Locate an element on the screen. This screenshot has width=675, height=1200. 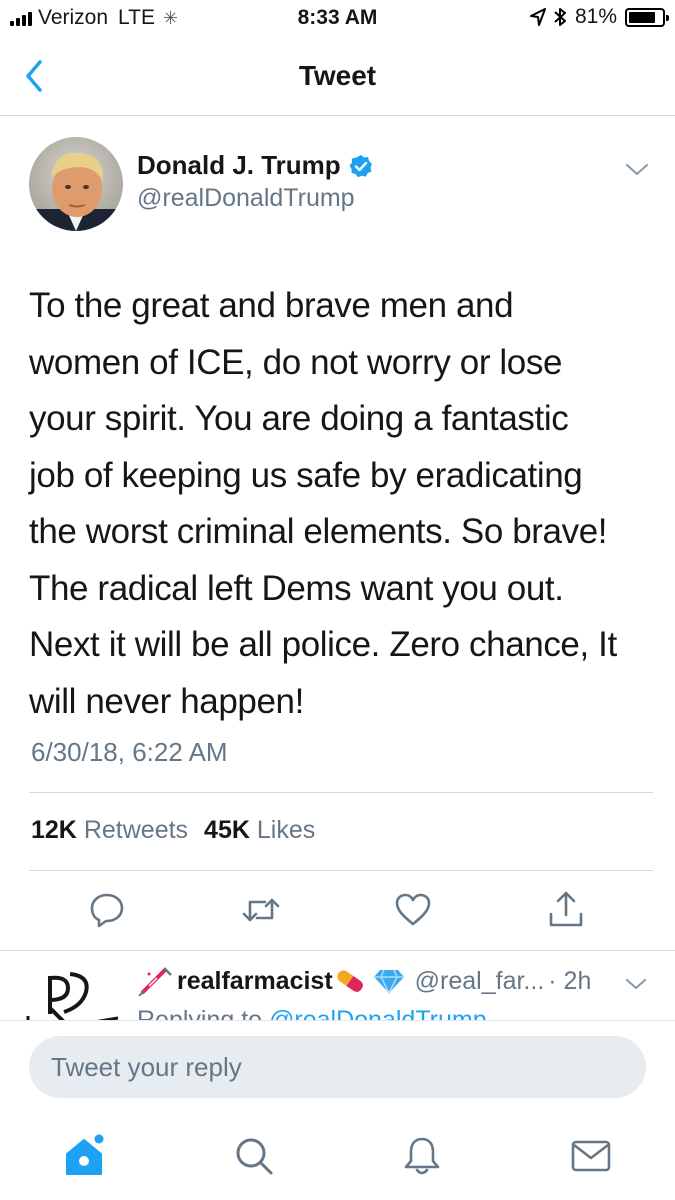
reply-context-clip: Replying to @realDonaldTrump is located at coordinates (387, 1012).